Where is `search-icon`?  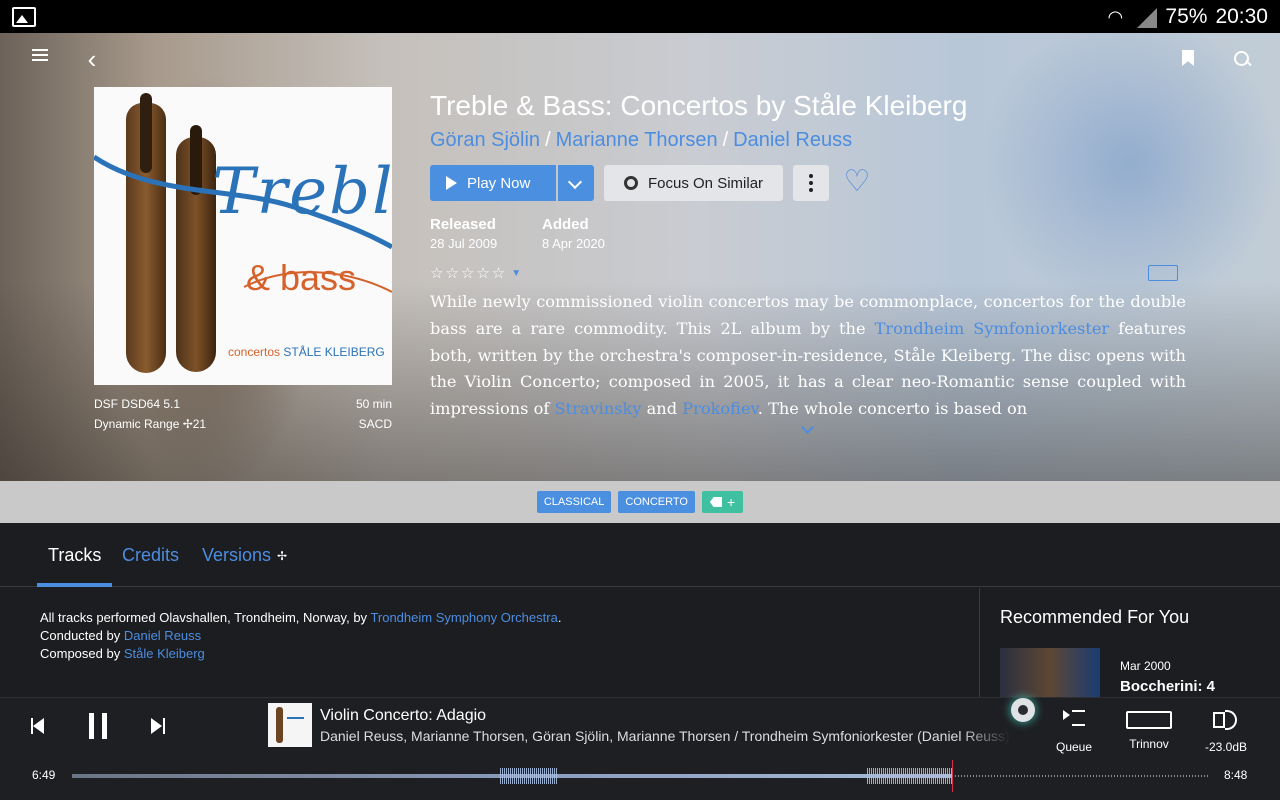 search-icon is located at coordinates (1242, 59).